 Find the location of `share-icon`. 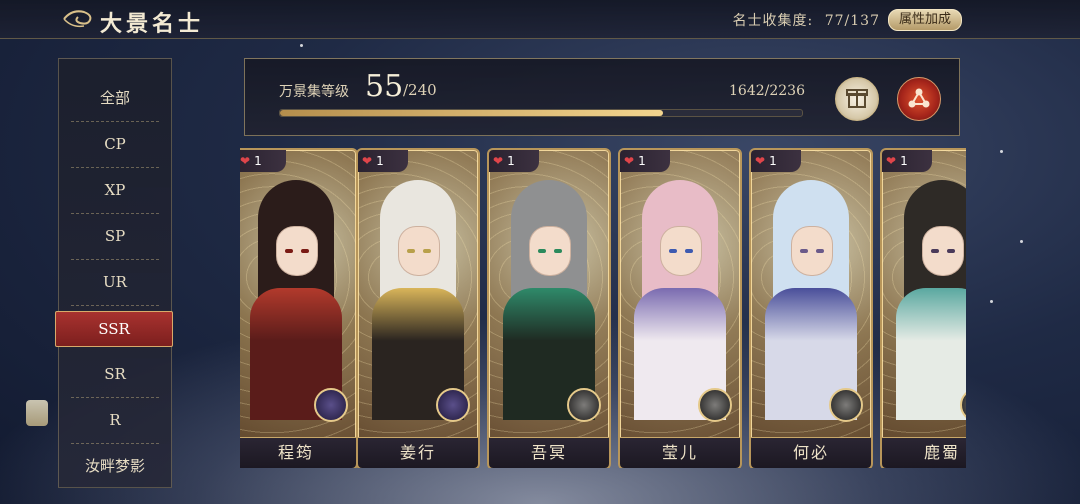

share-icon is located at coordinates (919, 98).